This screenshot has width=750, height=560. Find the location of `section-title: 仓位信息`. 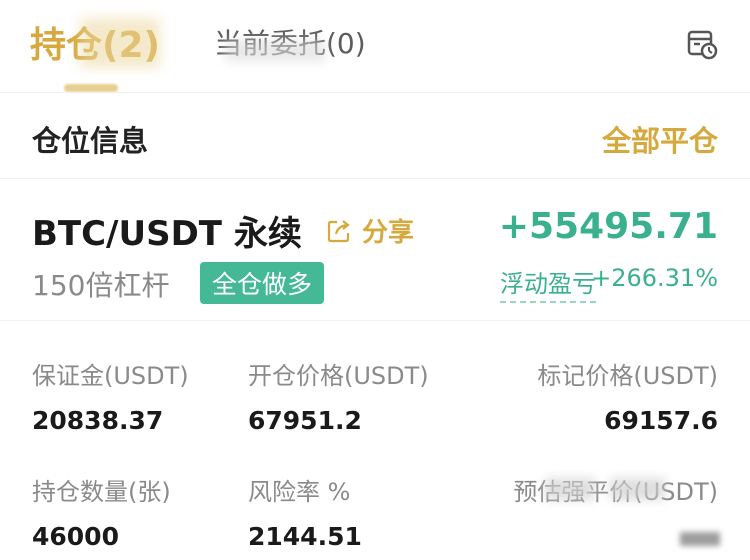

section-title: 仓位信息 is located at coordinates (90, 141).